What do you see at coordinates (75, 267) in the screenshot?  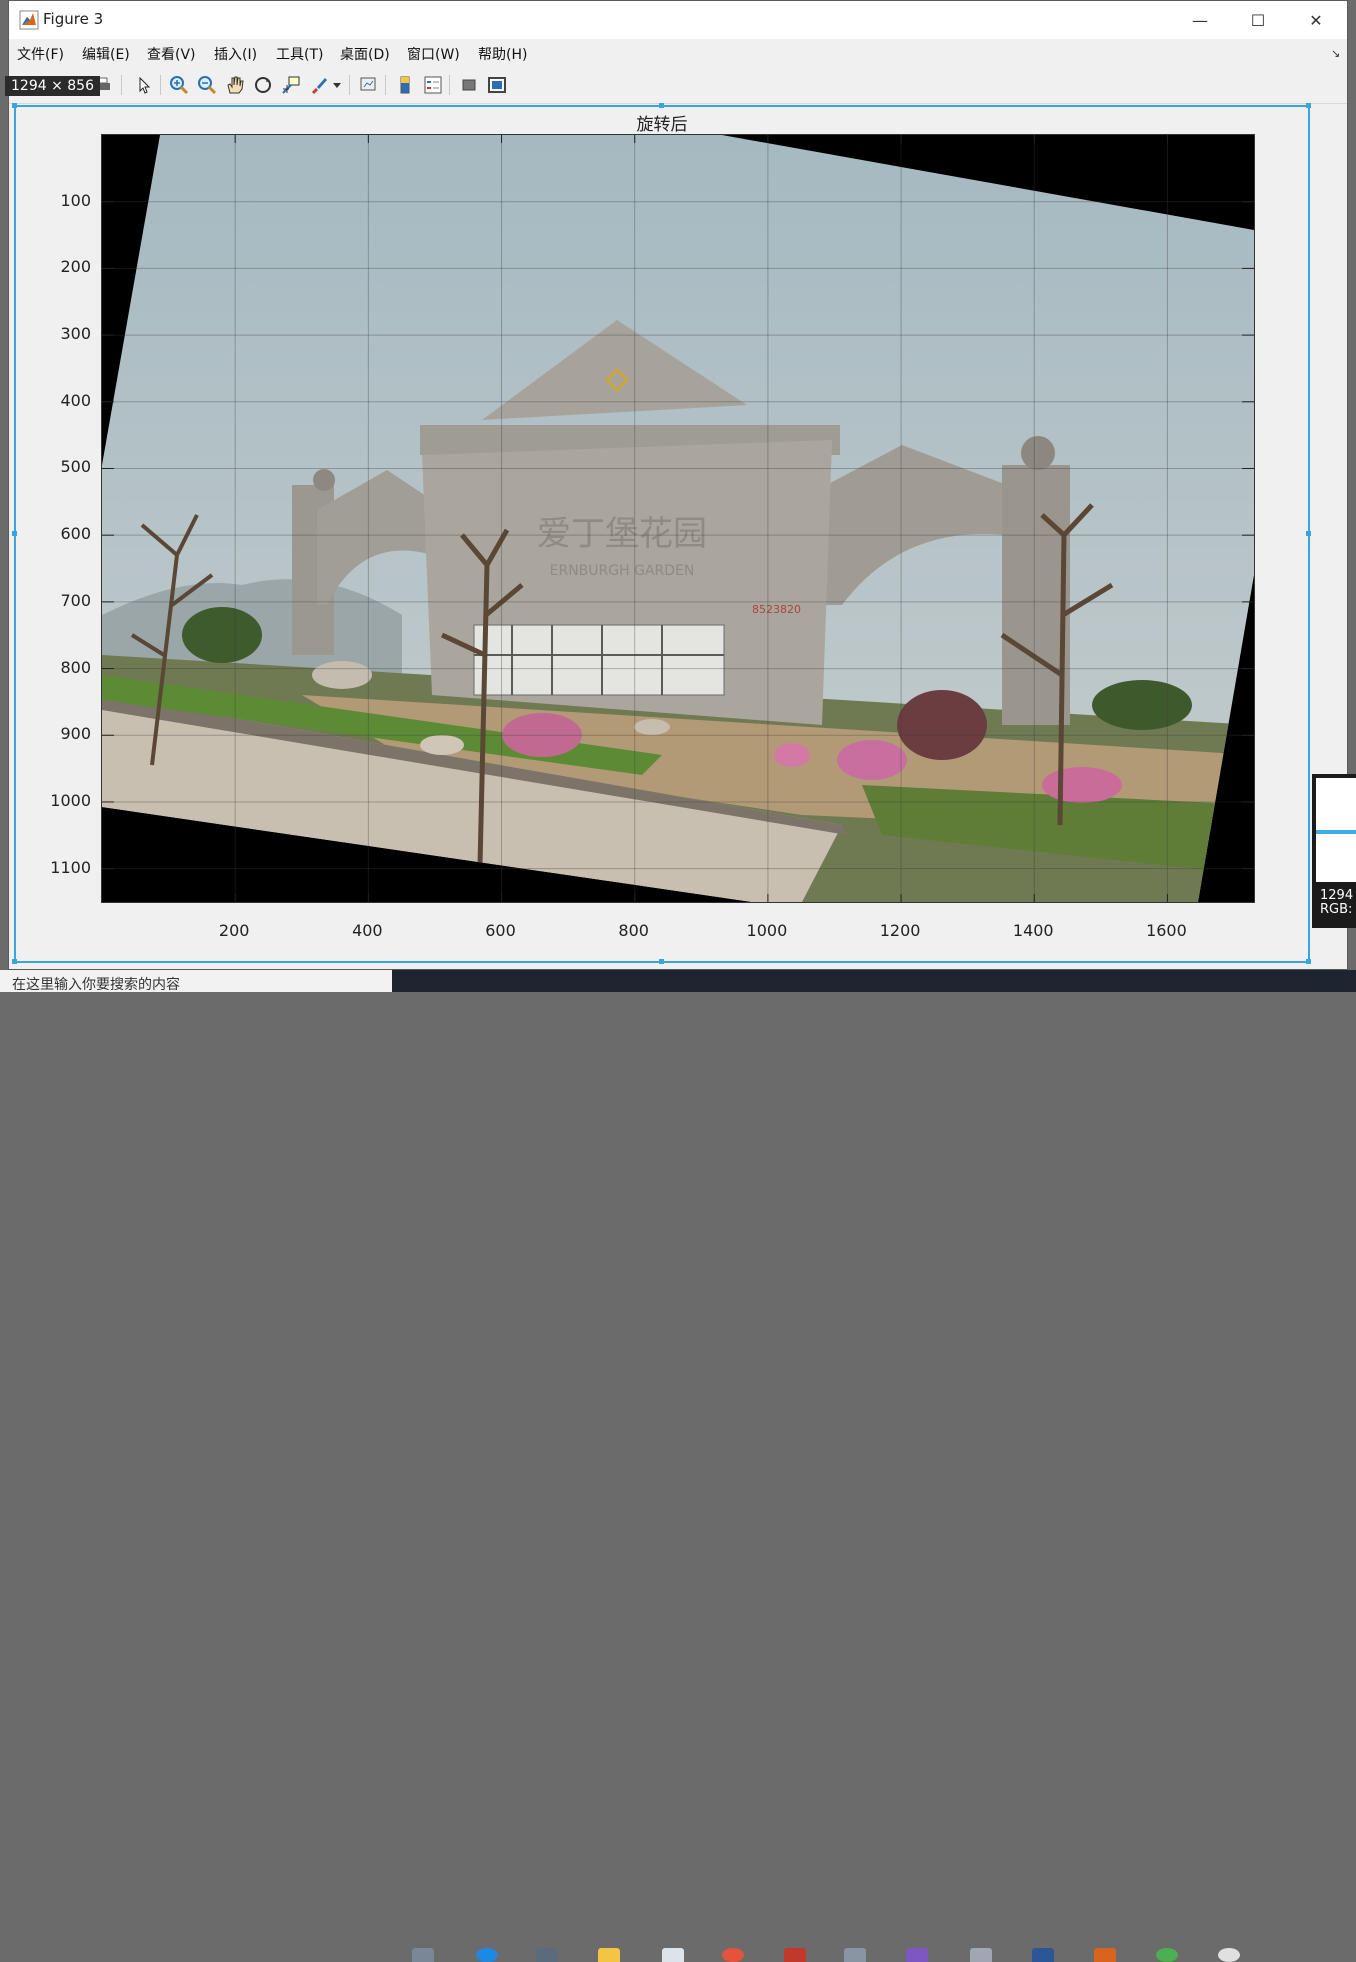 I see `y-tick-label: 200` at bounding box center [75, 267].